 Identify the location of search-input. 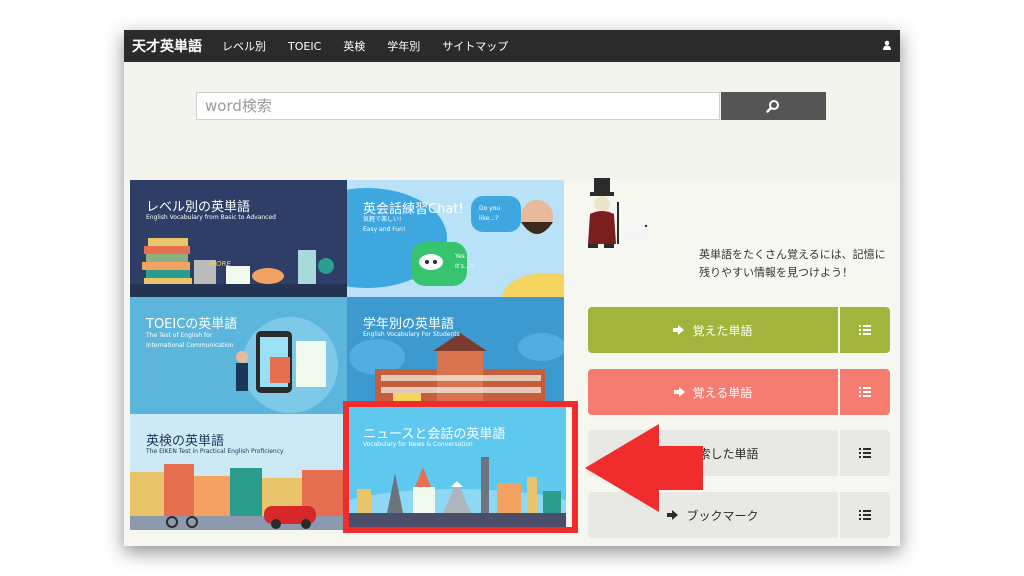
(458, 106).